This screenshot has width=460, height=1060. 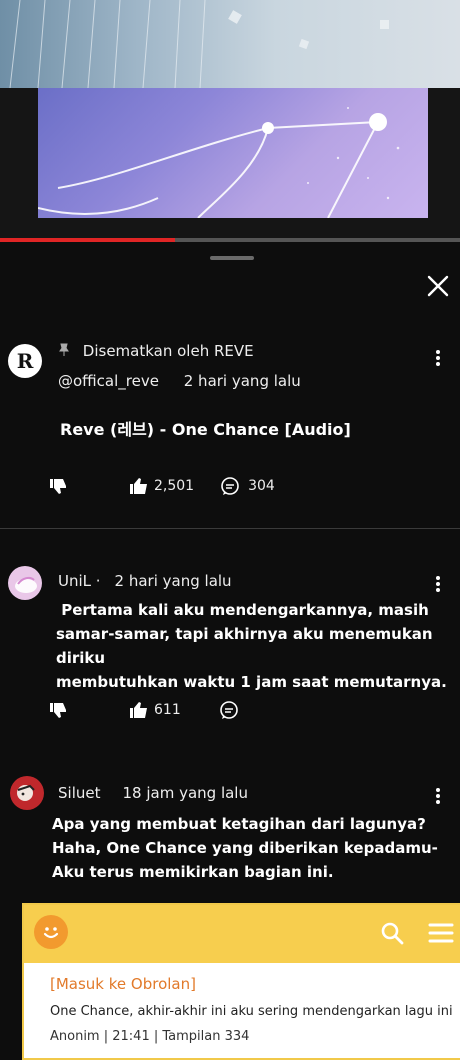 I want to click on video-player, so click(x=230, y=164).